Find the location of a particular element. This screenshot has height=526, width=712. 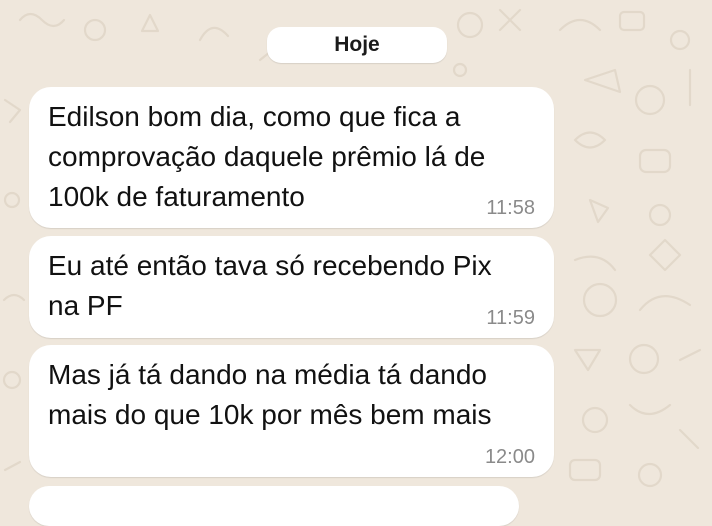

date-separator-label: Hoje is located at coordinates (357, 44).